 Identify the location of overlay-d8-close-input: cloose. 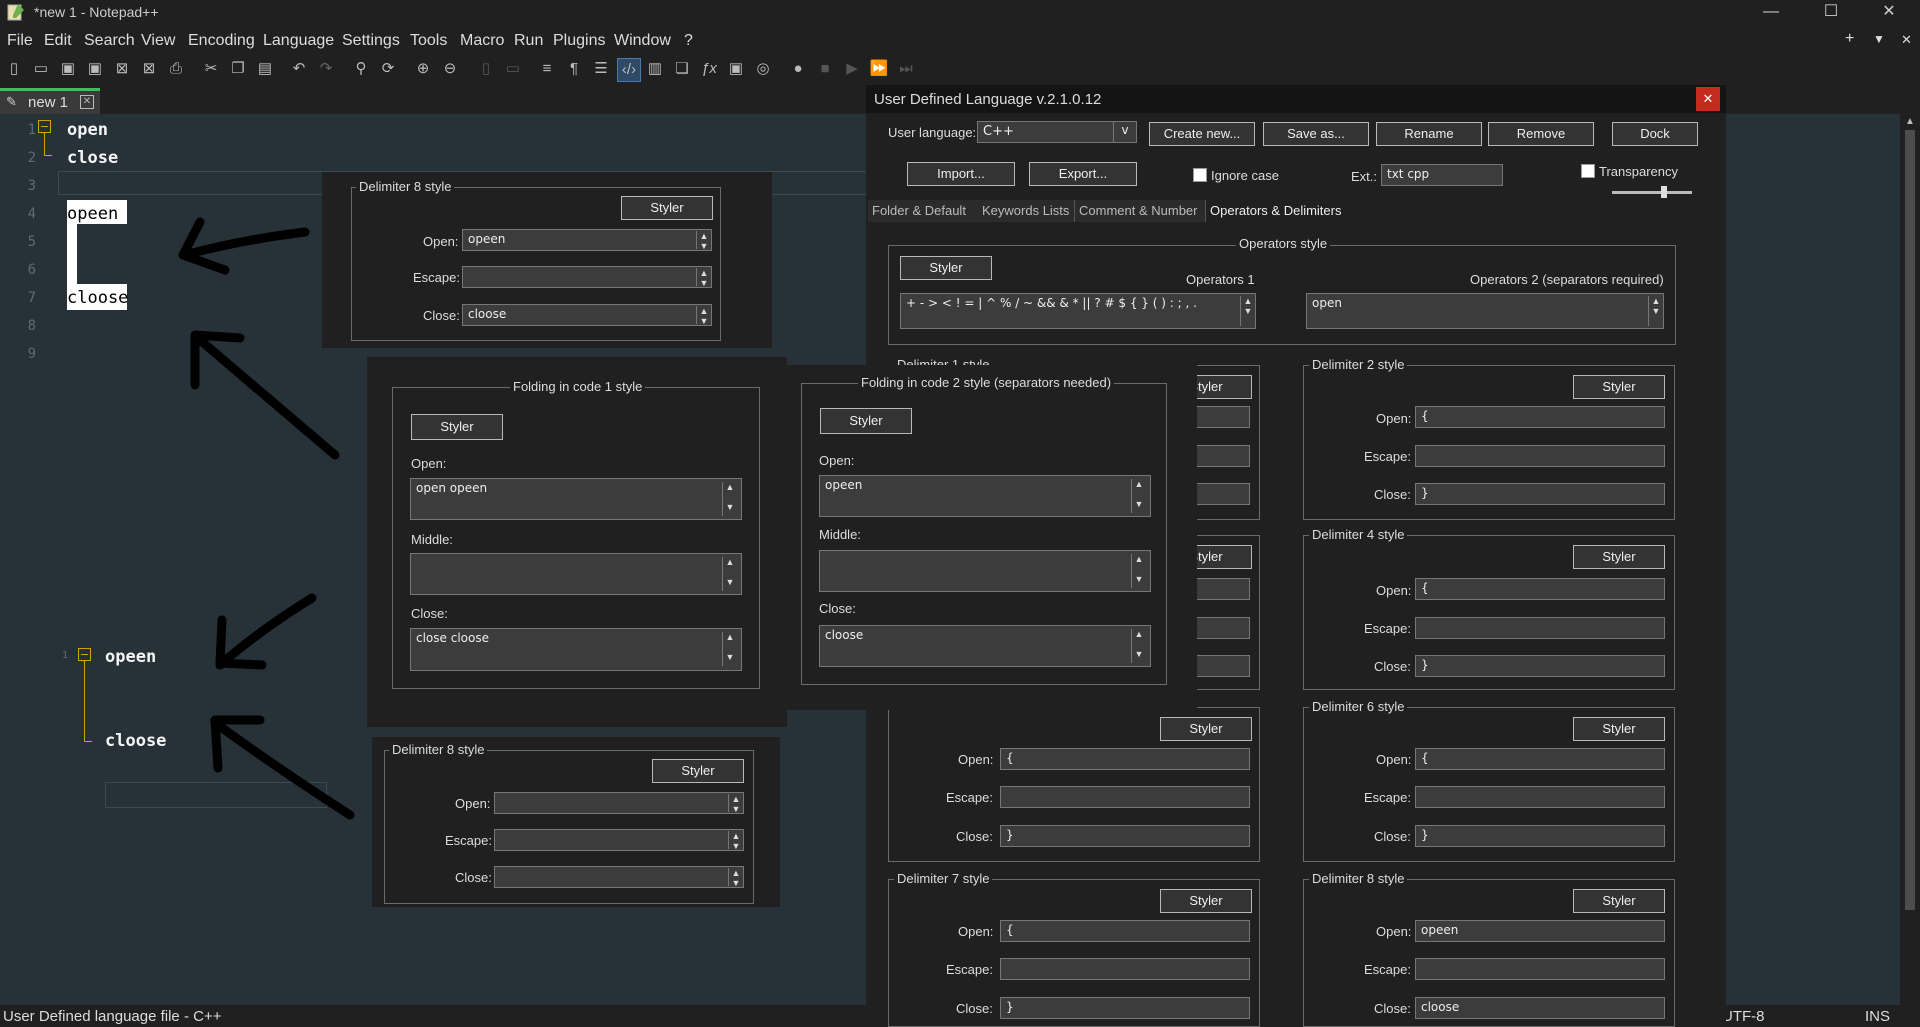
(587, 315).